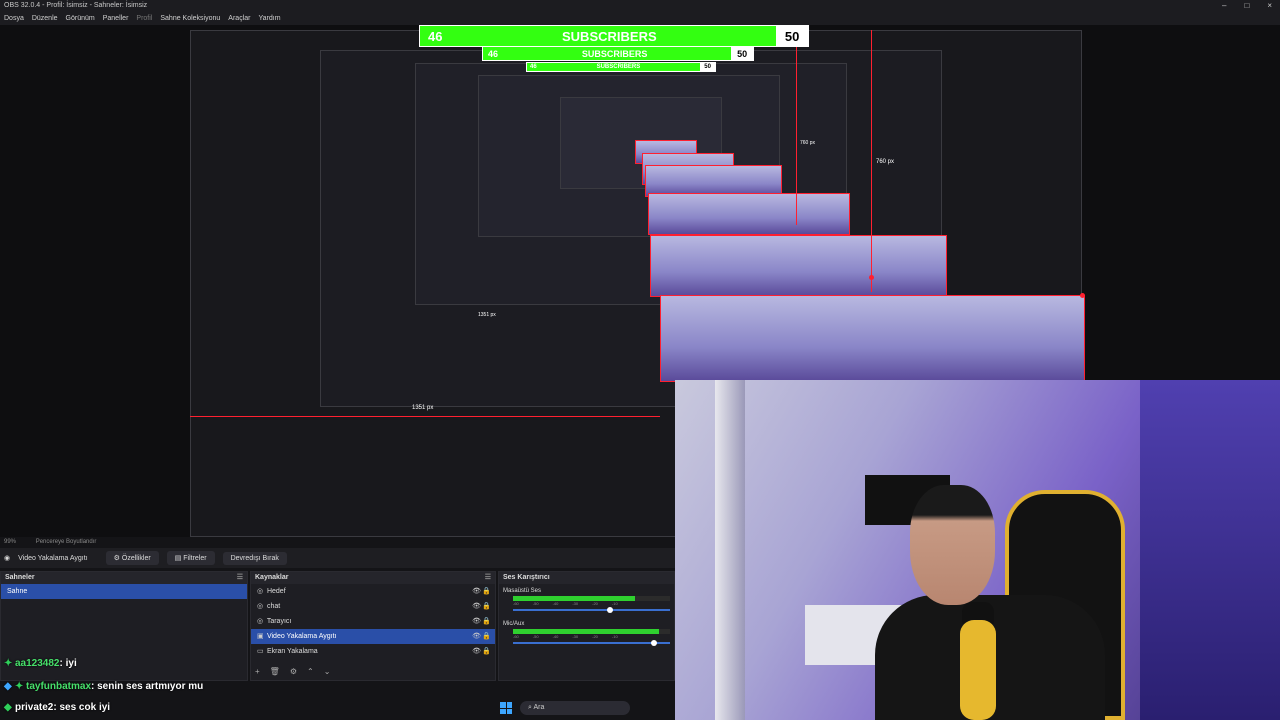 The height and width of the screenshot is (720, 1280). Describe the element at coordinates (522, 591) in the screenshot. I see `mixer-channel-name: Masaüstü Ses` at that location.